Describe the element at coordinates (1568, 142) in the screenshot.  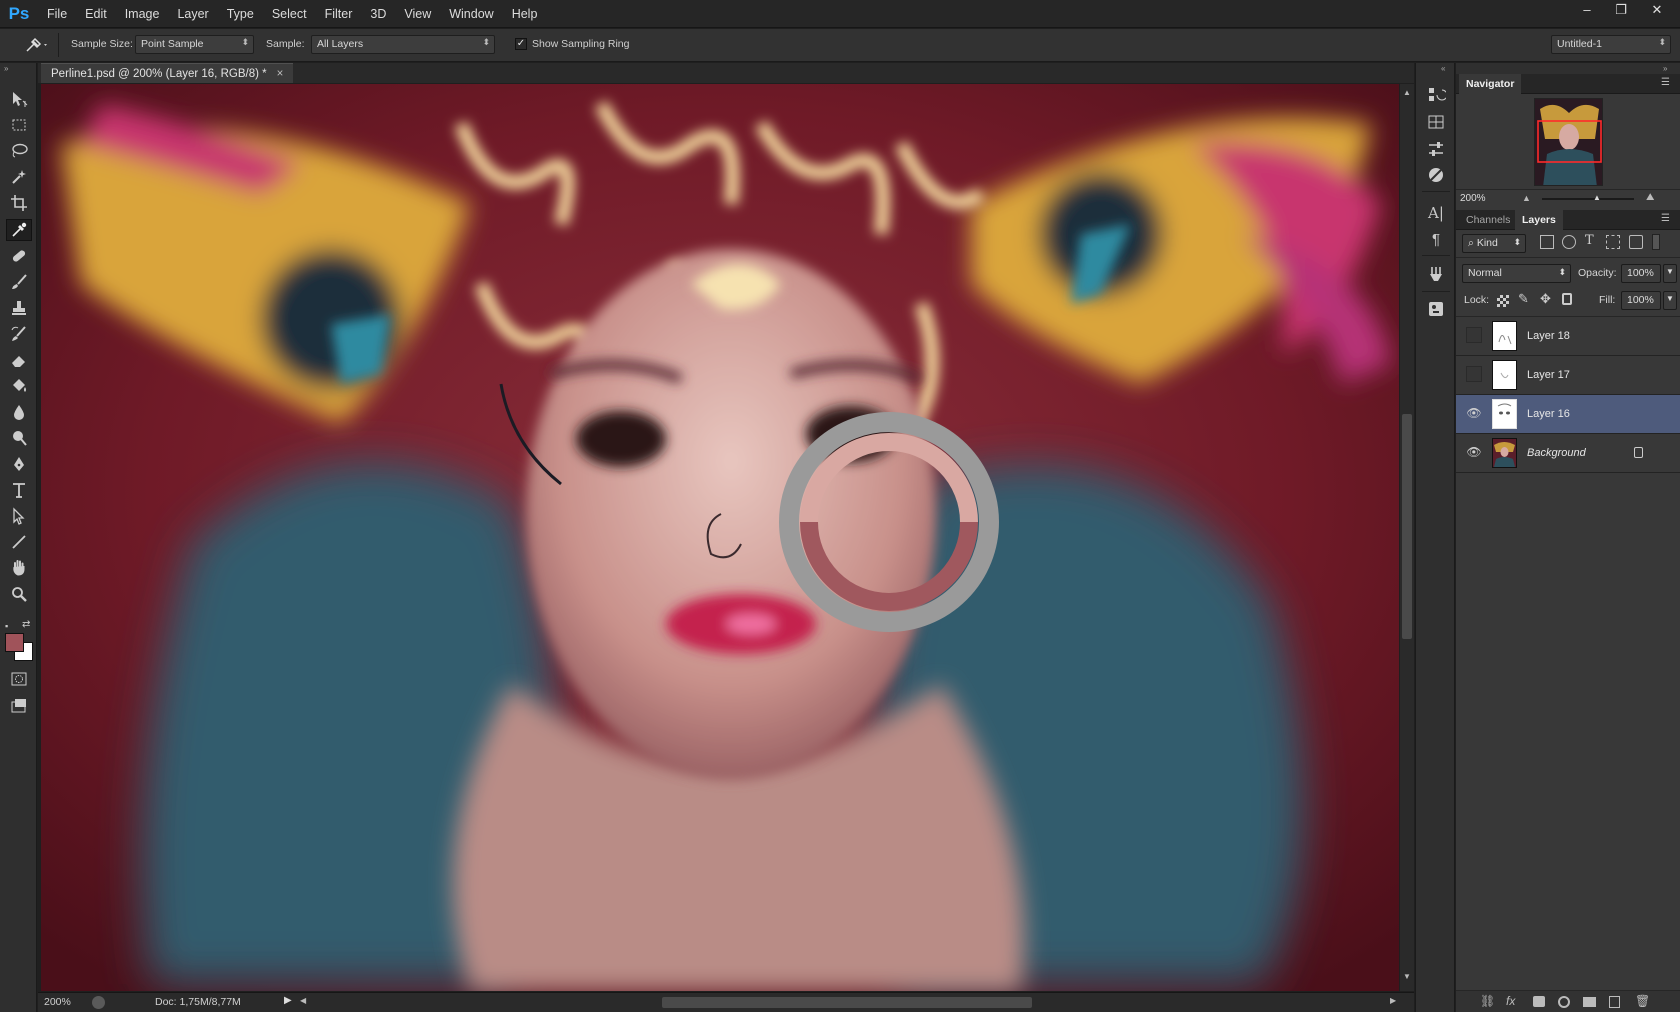
I see `navigator-thumbnail` at that location.